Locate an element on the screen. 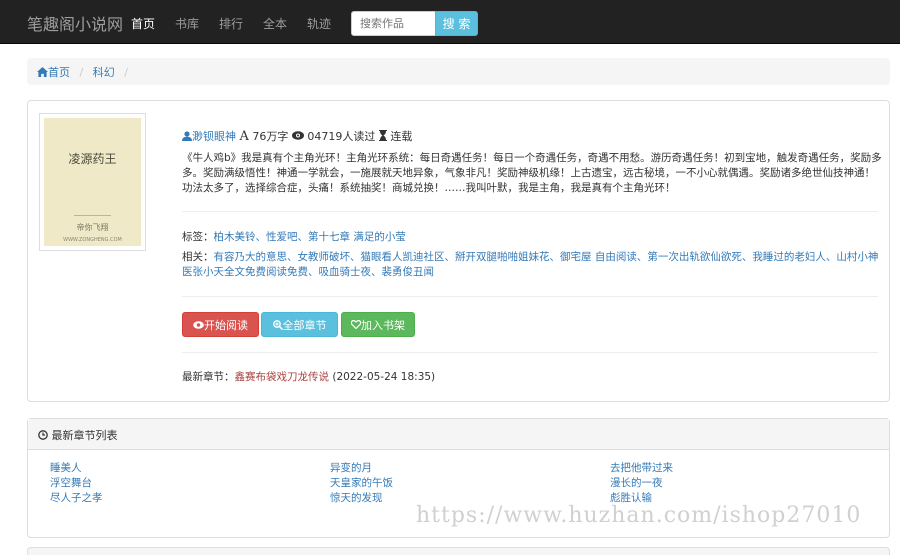  chapter-link: 漫长的一夜 is located at coordinates (641, 483).